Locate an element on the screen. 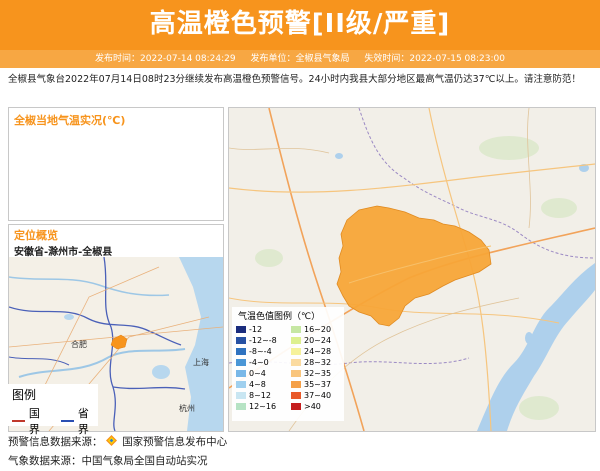  location-title: 定位概览 is located at coordinates (36, 235).